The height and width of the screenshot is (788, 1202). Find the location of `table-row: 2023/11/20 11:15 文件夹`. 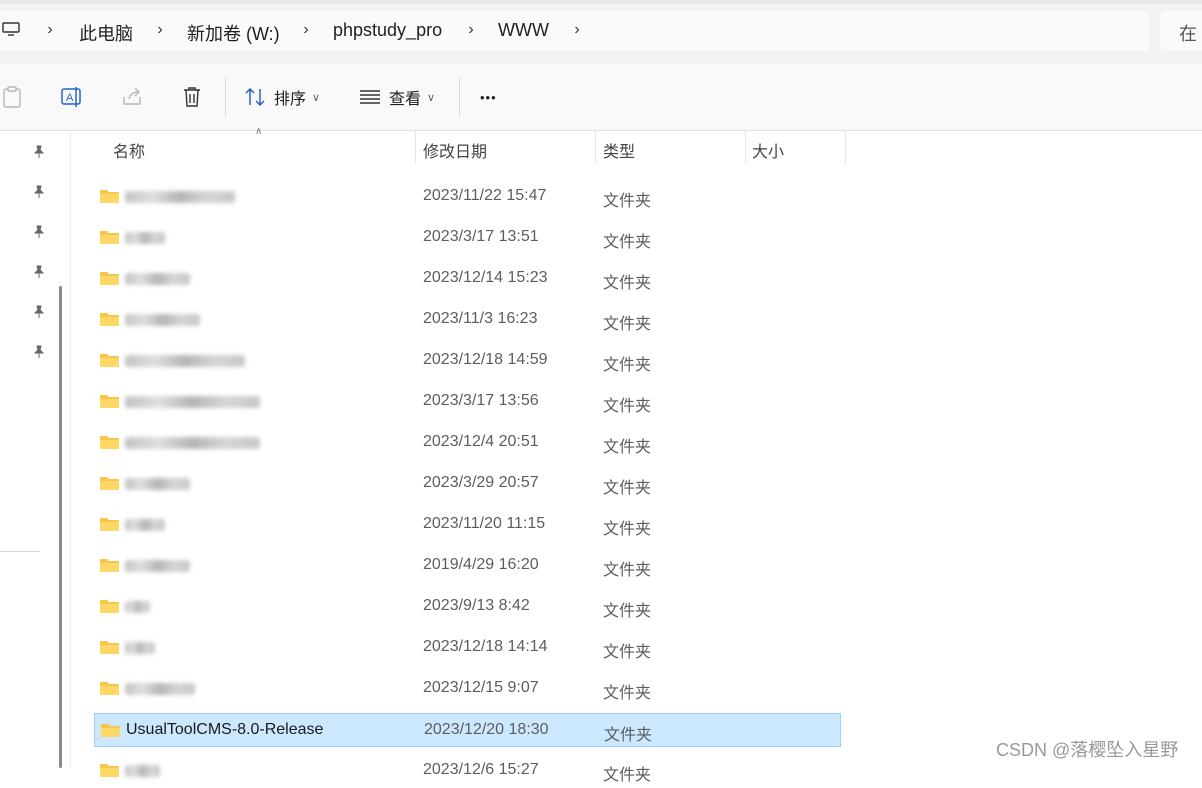

table-row: 2023/11/20 11:15 文件夹 is located at coordinates (467, 525).